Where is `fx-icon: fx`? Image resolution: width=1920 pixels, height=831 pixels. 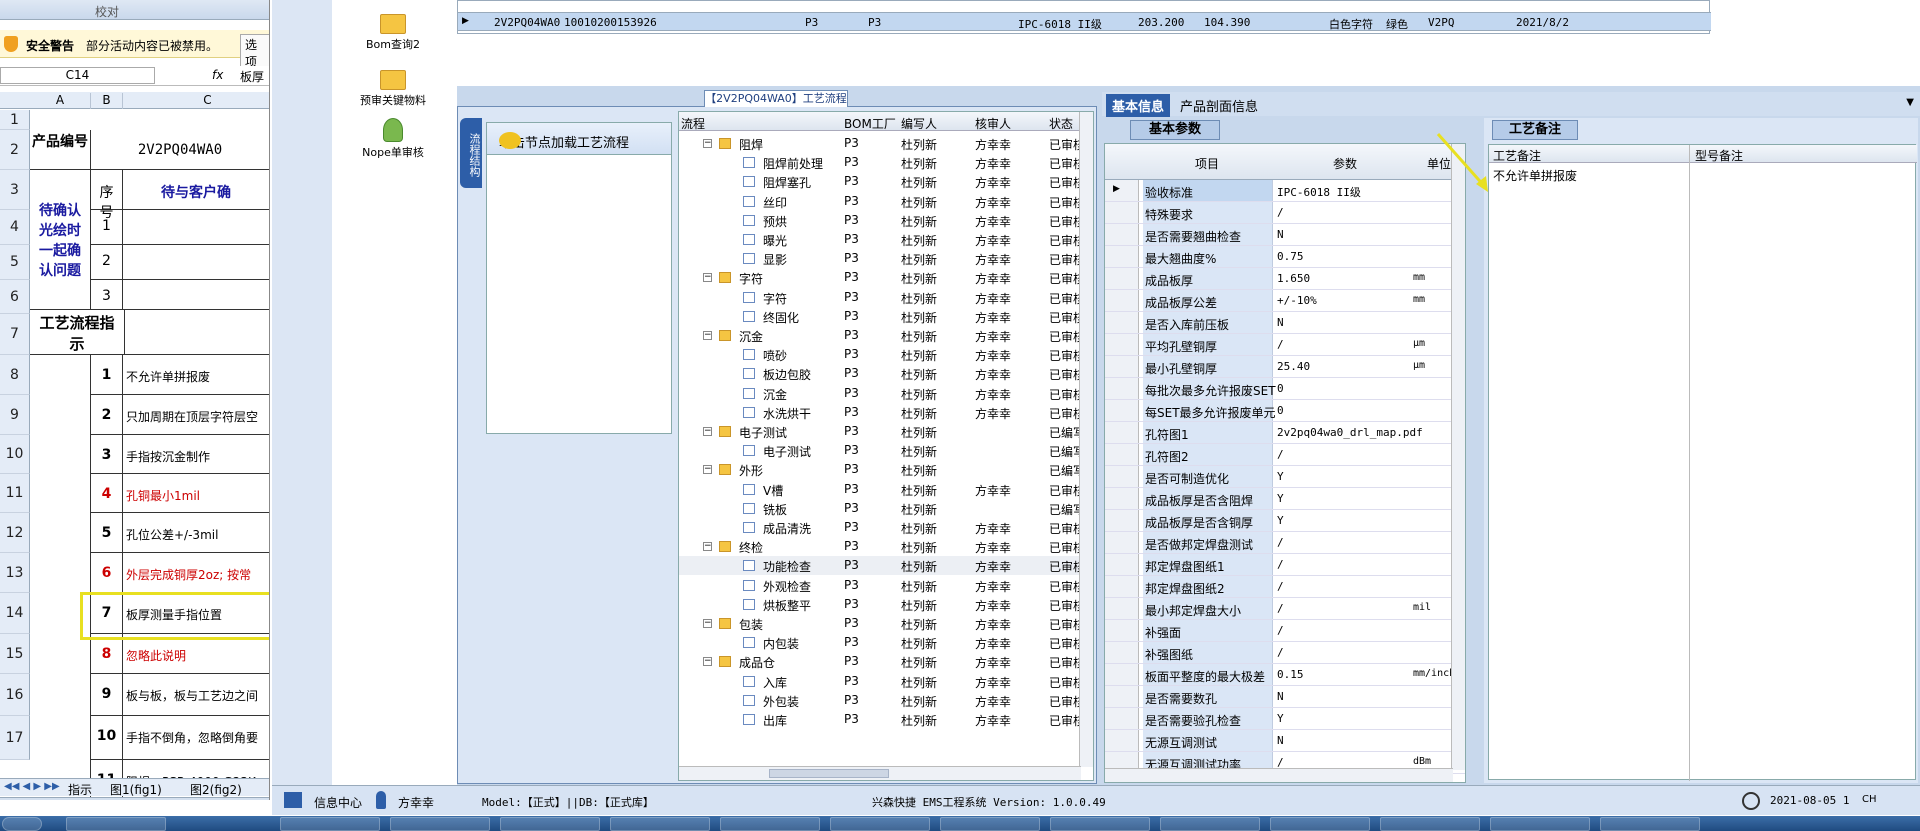
fx-icon: fx is located at coordinates (217, 75).